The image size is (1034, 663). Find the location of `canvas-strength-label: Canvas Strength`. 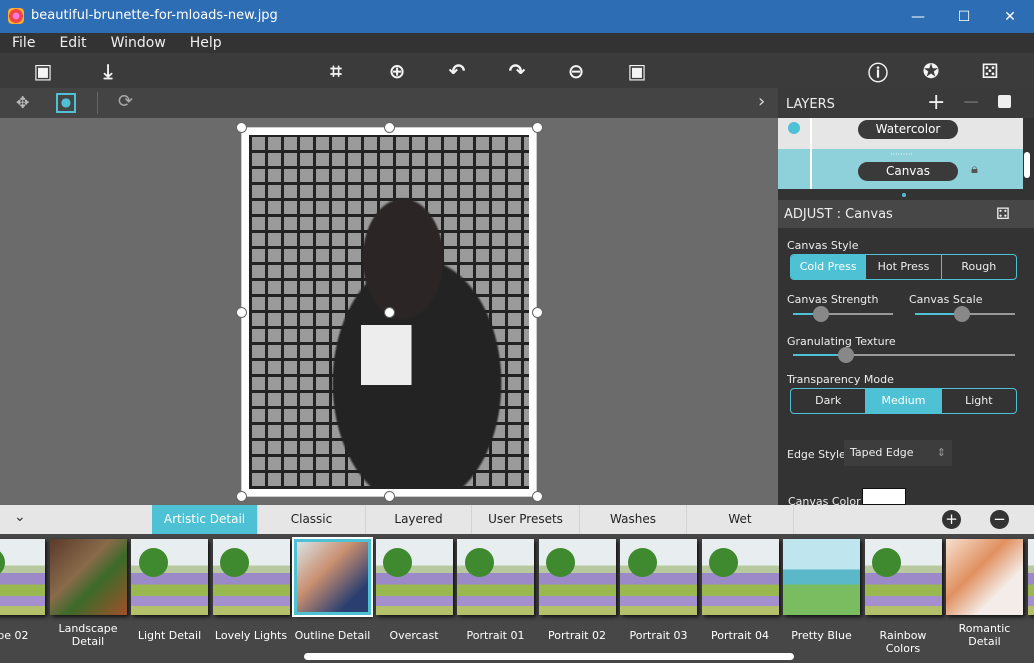

canvas-strength-label: Canvas Strength is located at coordinates (833, 299).